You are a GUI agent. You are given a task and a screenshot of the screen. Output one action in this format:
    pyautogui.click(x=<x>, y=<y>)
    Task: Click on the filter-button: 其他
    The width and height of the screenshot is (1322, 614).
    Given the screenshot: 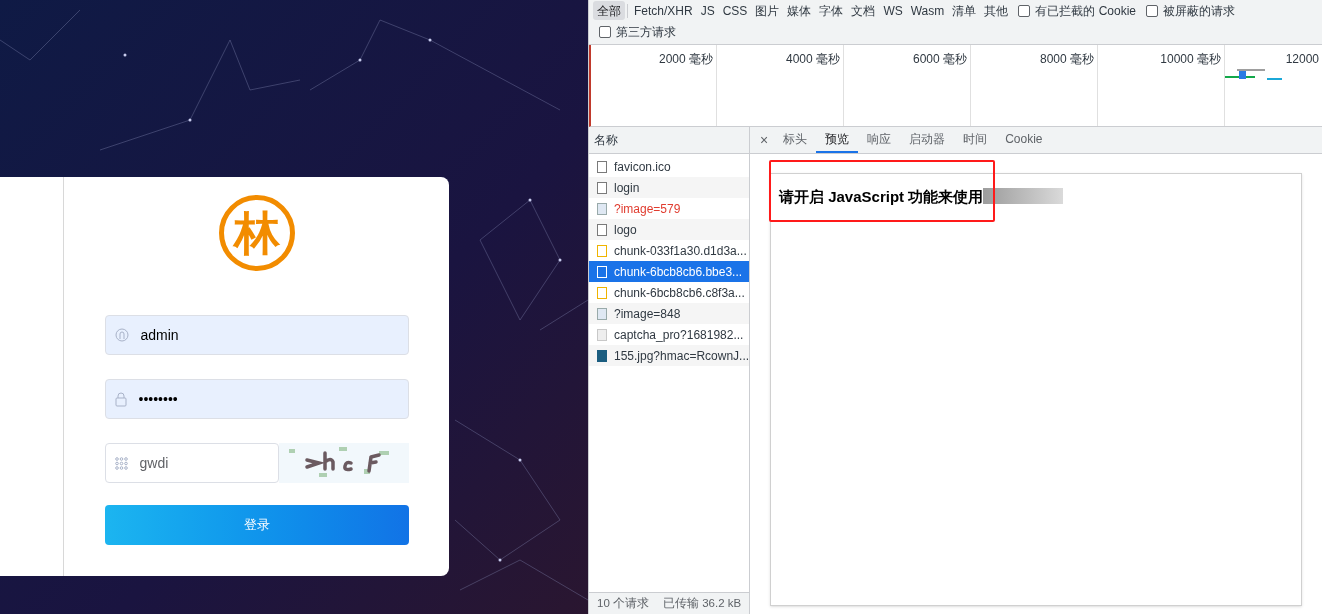 What is the action you would take?
    pyautogui.click(x=996, y=10)
    